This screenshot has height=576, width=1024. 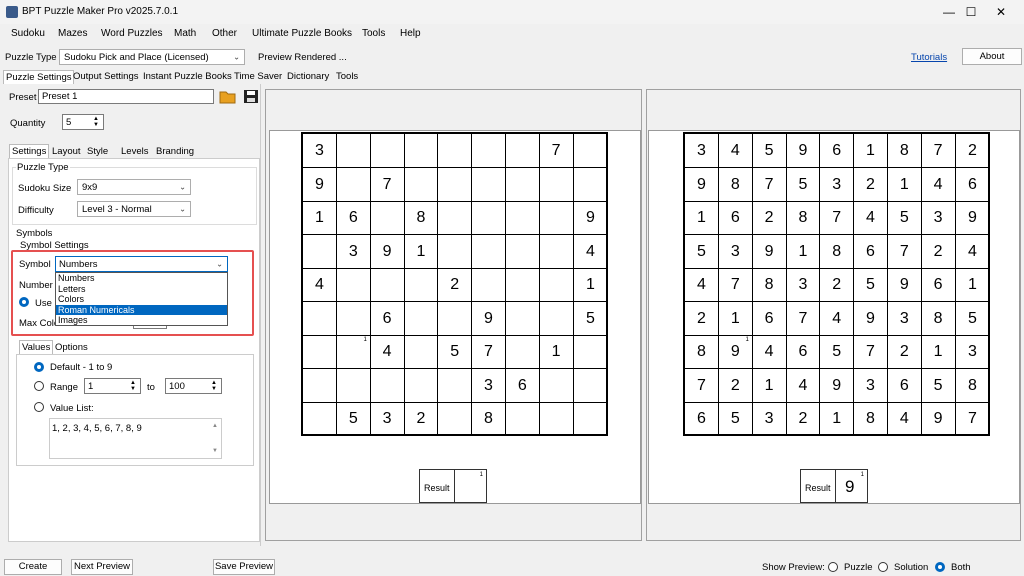 What do you see at coordinates (185, 33) in the screenshot?
I see `menu-math: Math` at bounding box center [185, 33].